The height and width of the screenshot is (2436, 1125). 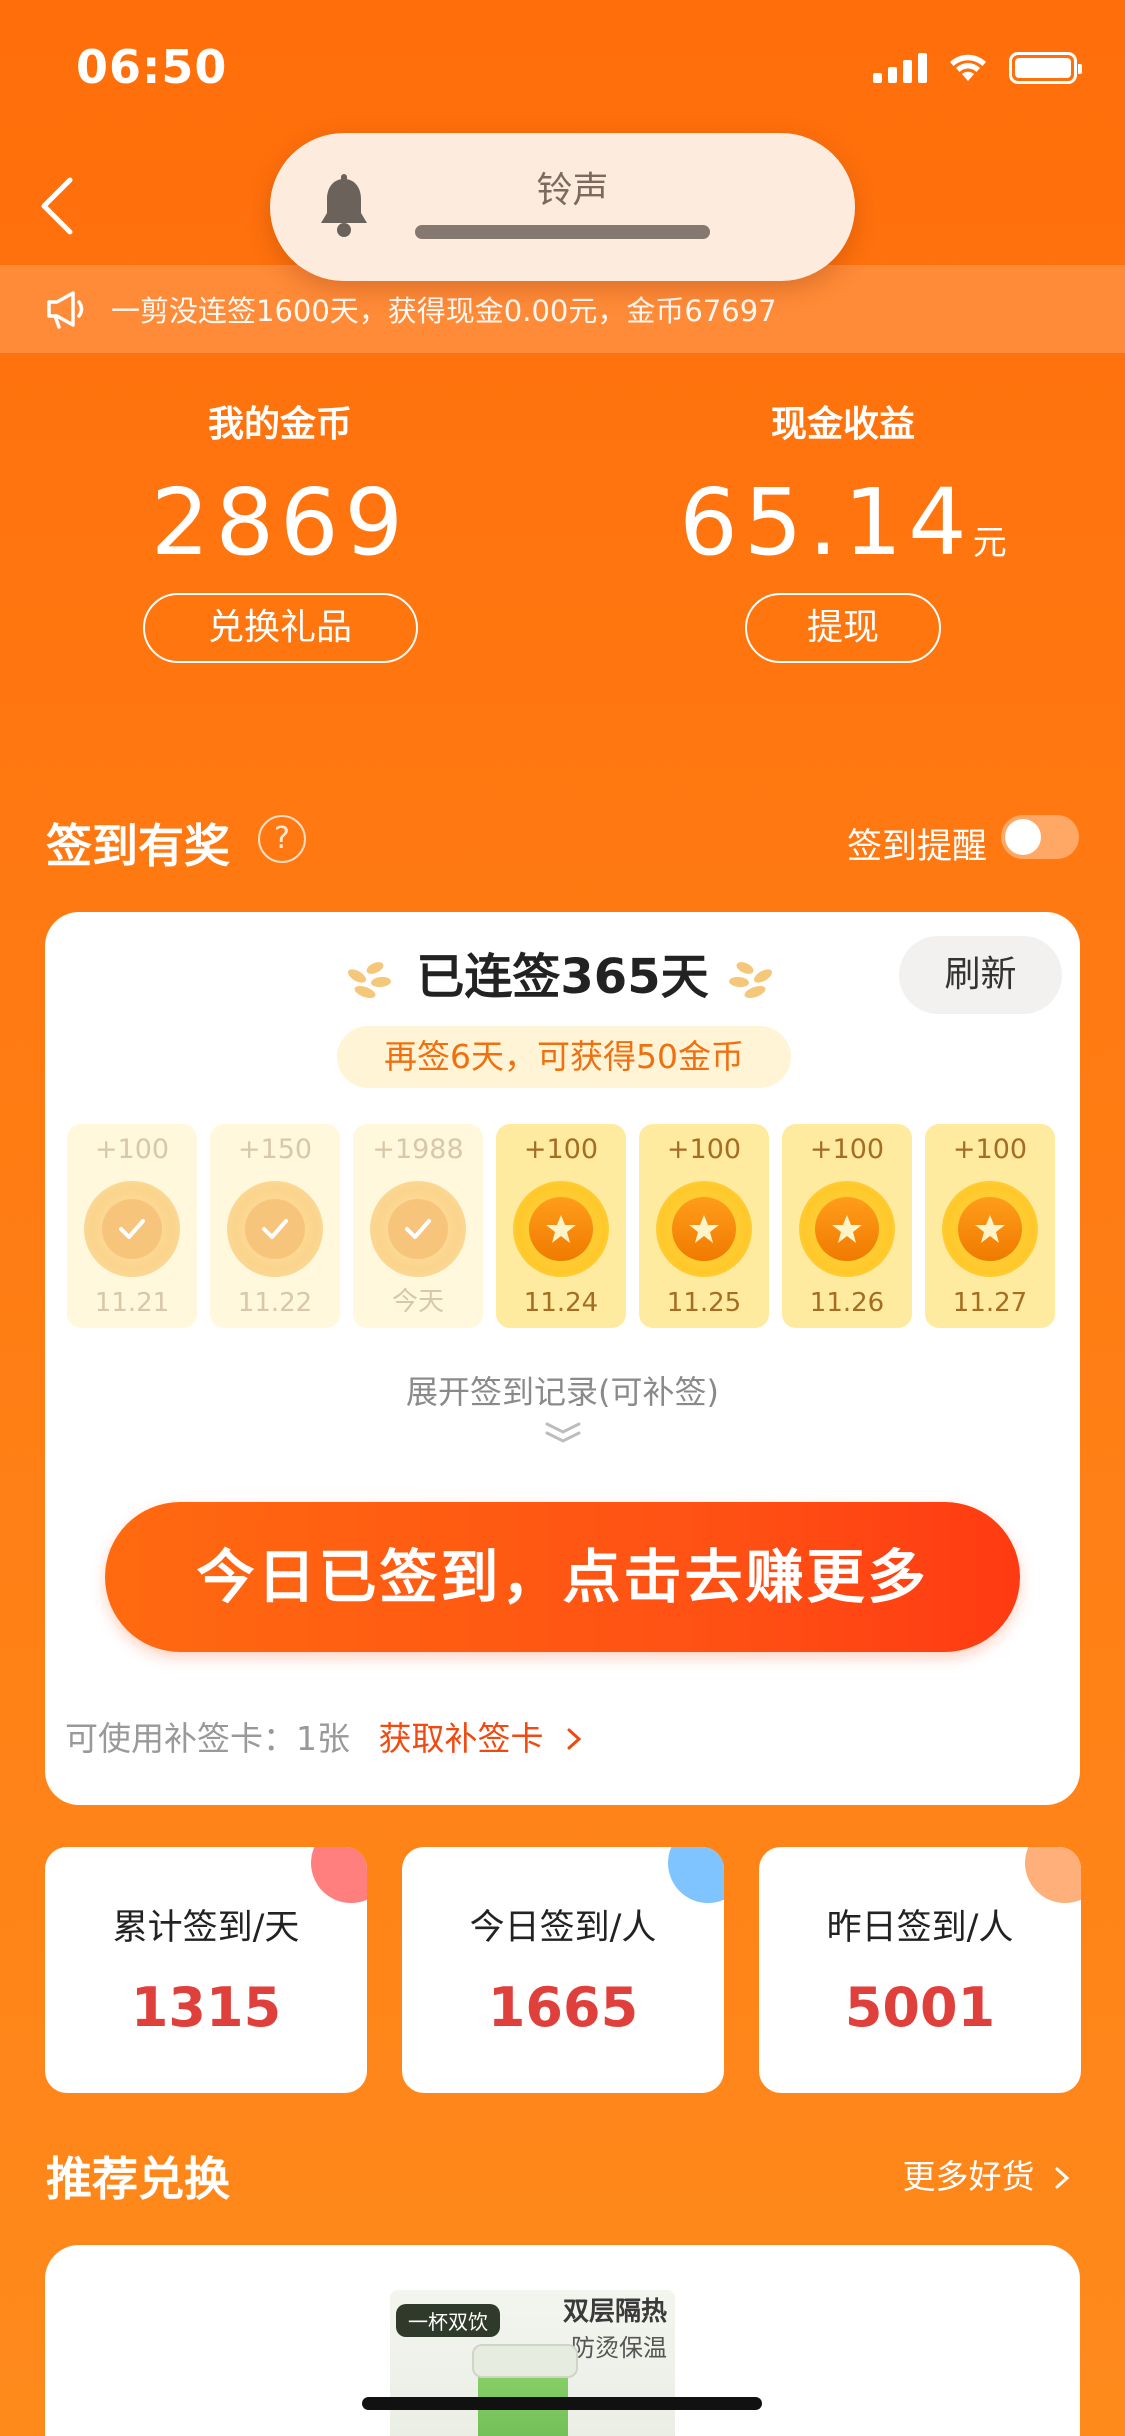 What do you see at coordinates (282, 839) in the screenshot?
I see `help-icon: ?` at bounding box center [282, 839].